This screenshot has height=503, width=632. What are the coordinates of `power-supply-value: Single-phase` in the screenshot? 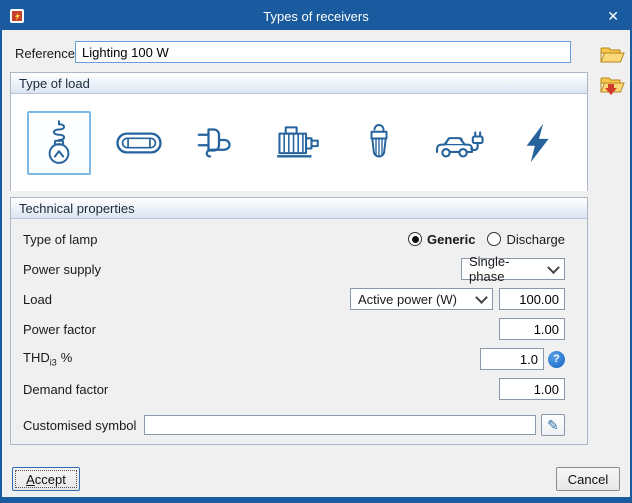 It's located at (489, 269).